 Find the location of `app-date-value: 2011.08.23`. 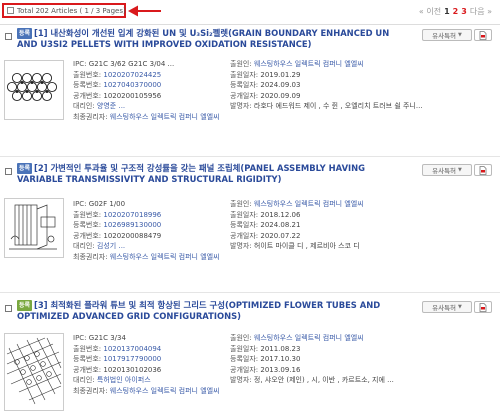

app-date-value: 2011.08.23 is located at coordinates (280, 348).